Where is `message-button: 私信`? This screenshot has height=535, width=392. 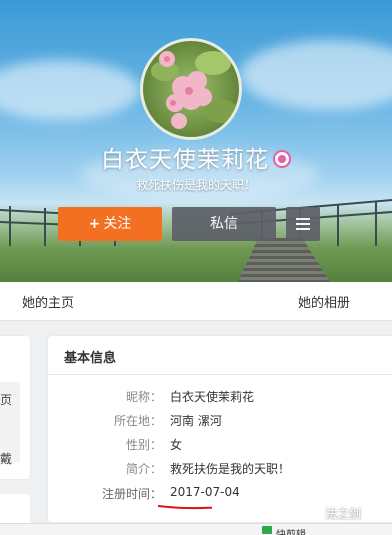
message-button: 私信 is located at coordinates (224, 224).